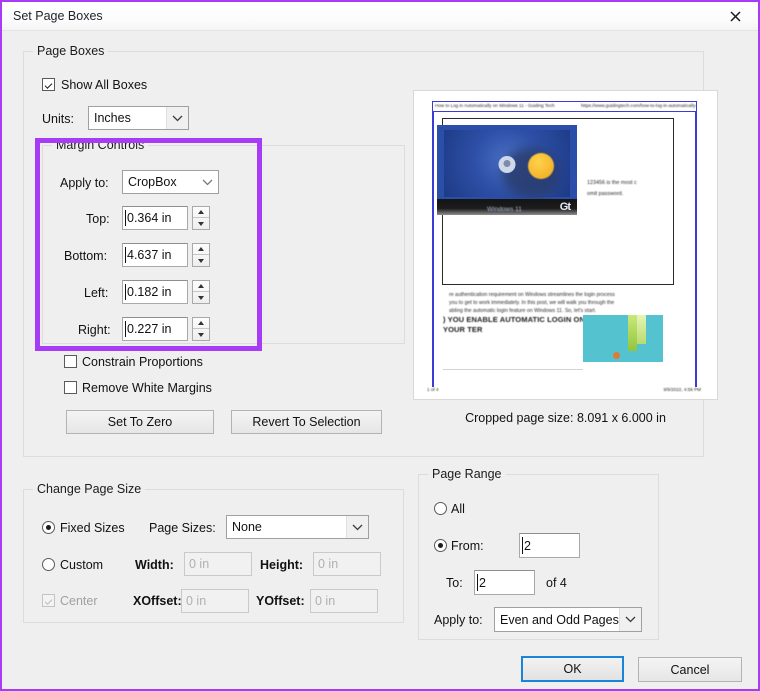 Image resolution: width=760 pixels, height=691 pixels. Describe the element at coordinates (527, 545) in the screenshot. I see `from-page-value: 2` at that location.